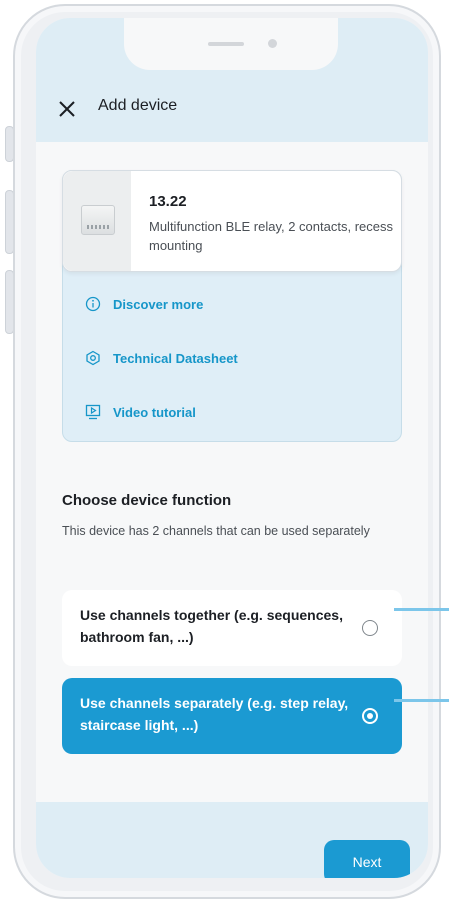  What do you see at coordinates (138, 105) in the screenshot?
I see `page-title: Add device` at bounding box center [138, 105].